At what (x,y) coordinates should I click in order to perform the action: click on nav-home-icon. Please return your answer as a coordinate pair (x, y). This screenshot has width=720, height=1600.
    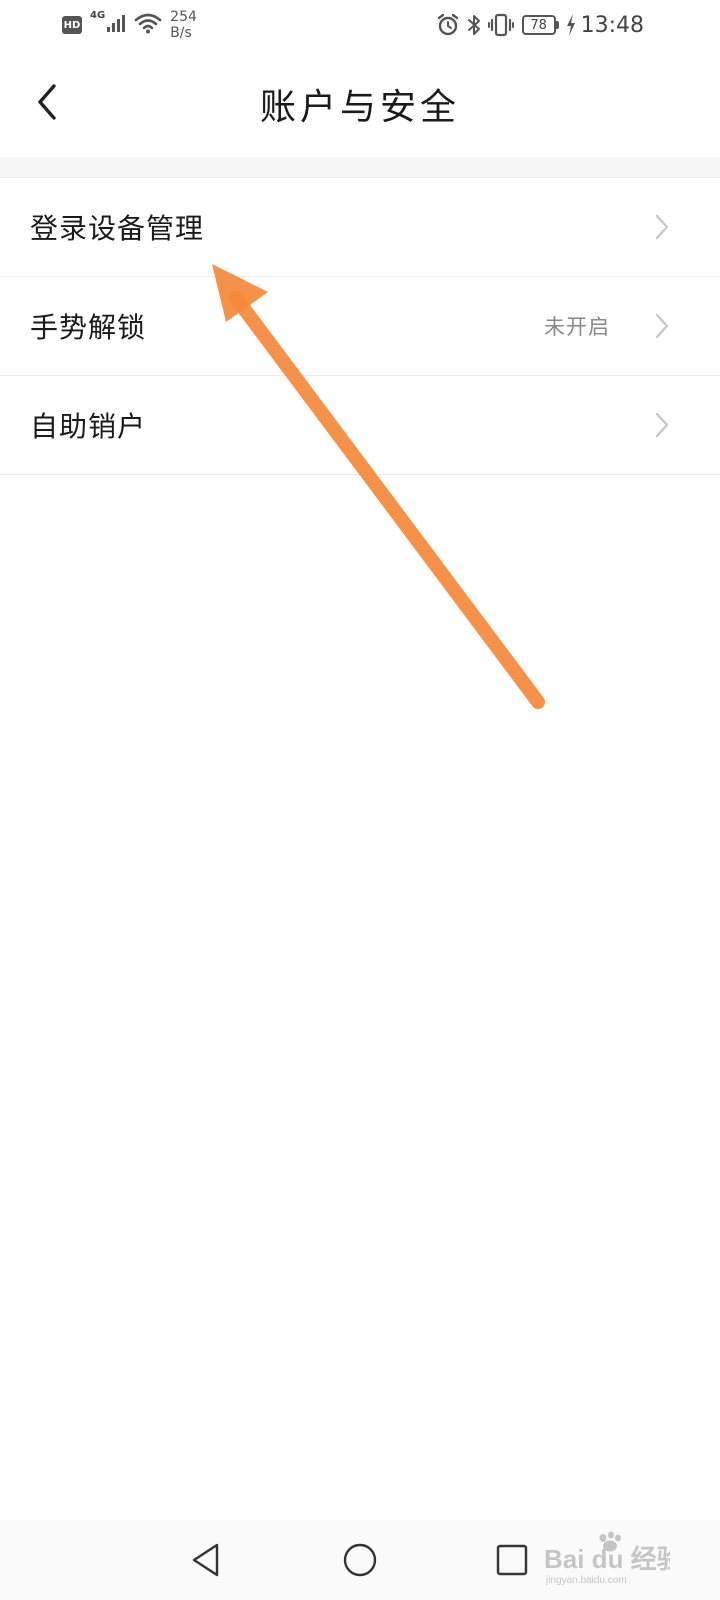
    Looking at the image, I should click on (360, 1560).